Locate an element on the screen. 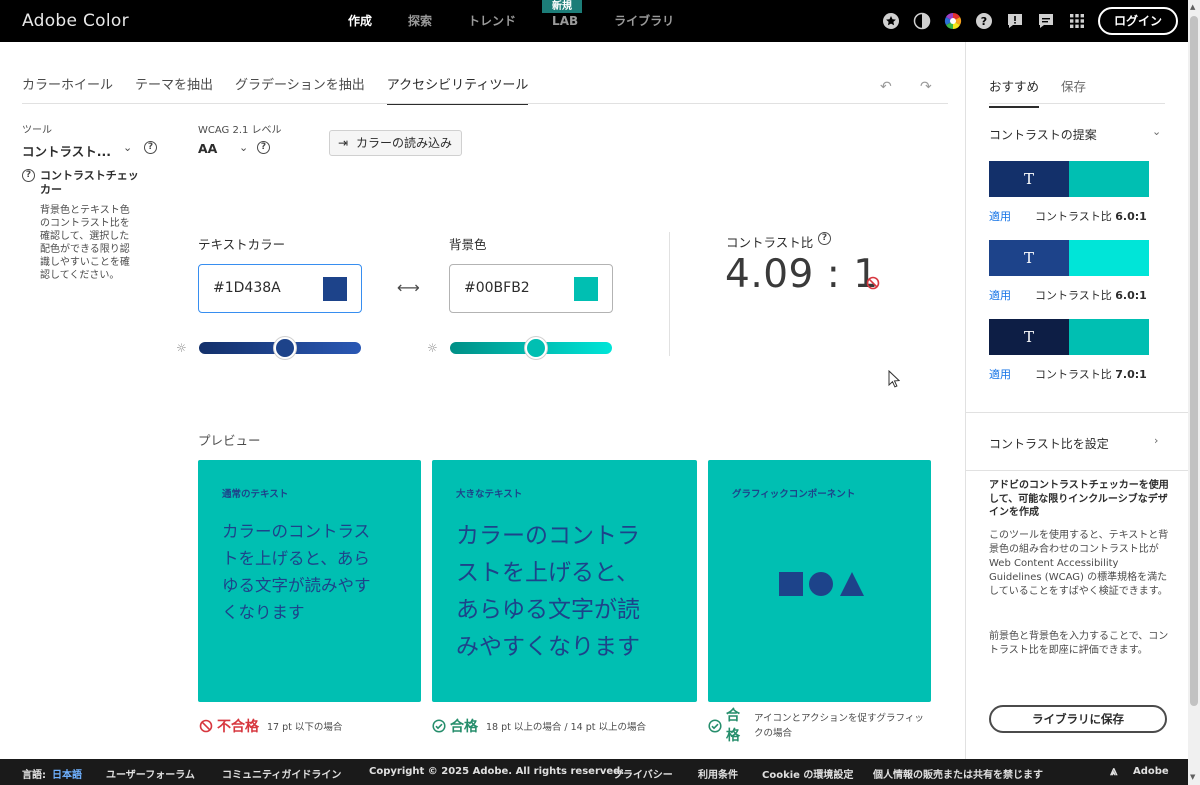 The image size is (1200, 785). nav-trends: トレンド is located at coordinates (492, 21).